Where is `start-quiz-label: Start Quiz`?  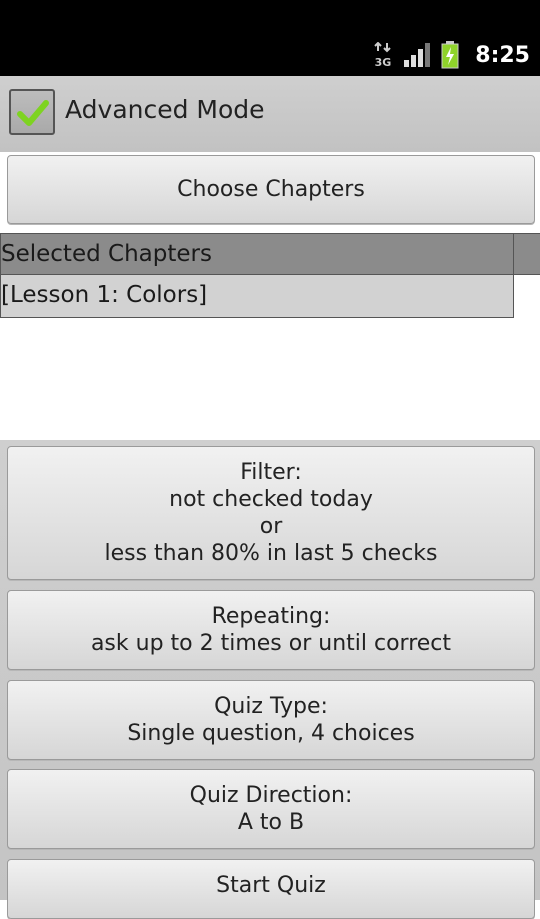
start-quiz-label: Start Quiz is located at coordinates (271, 885).